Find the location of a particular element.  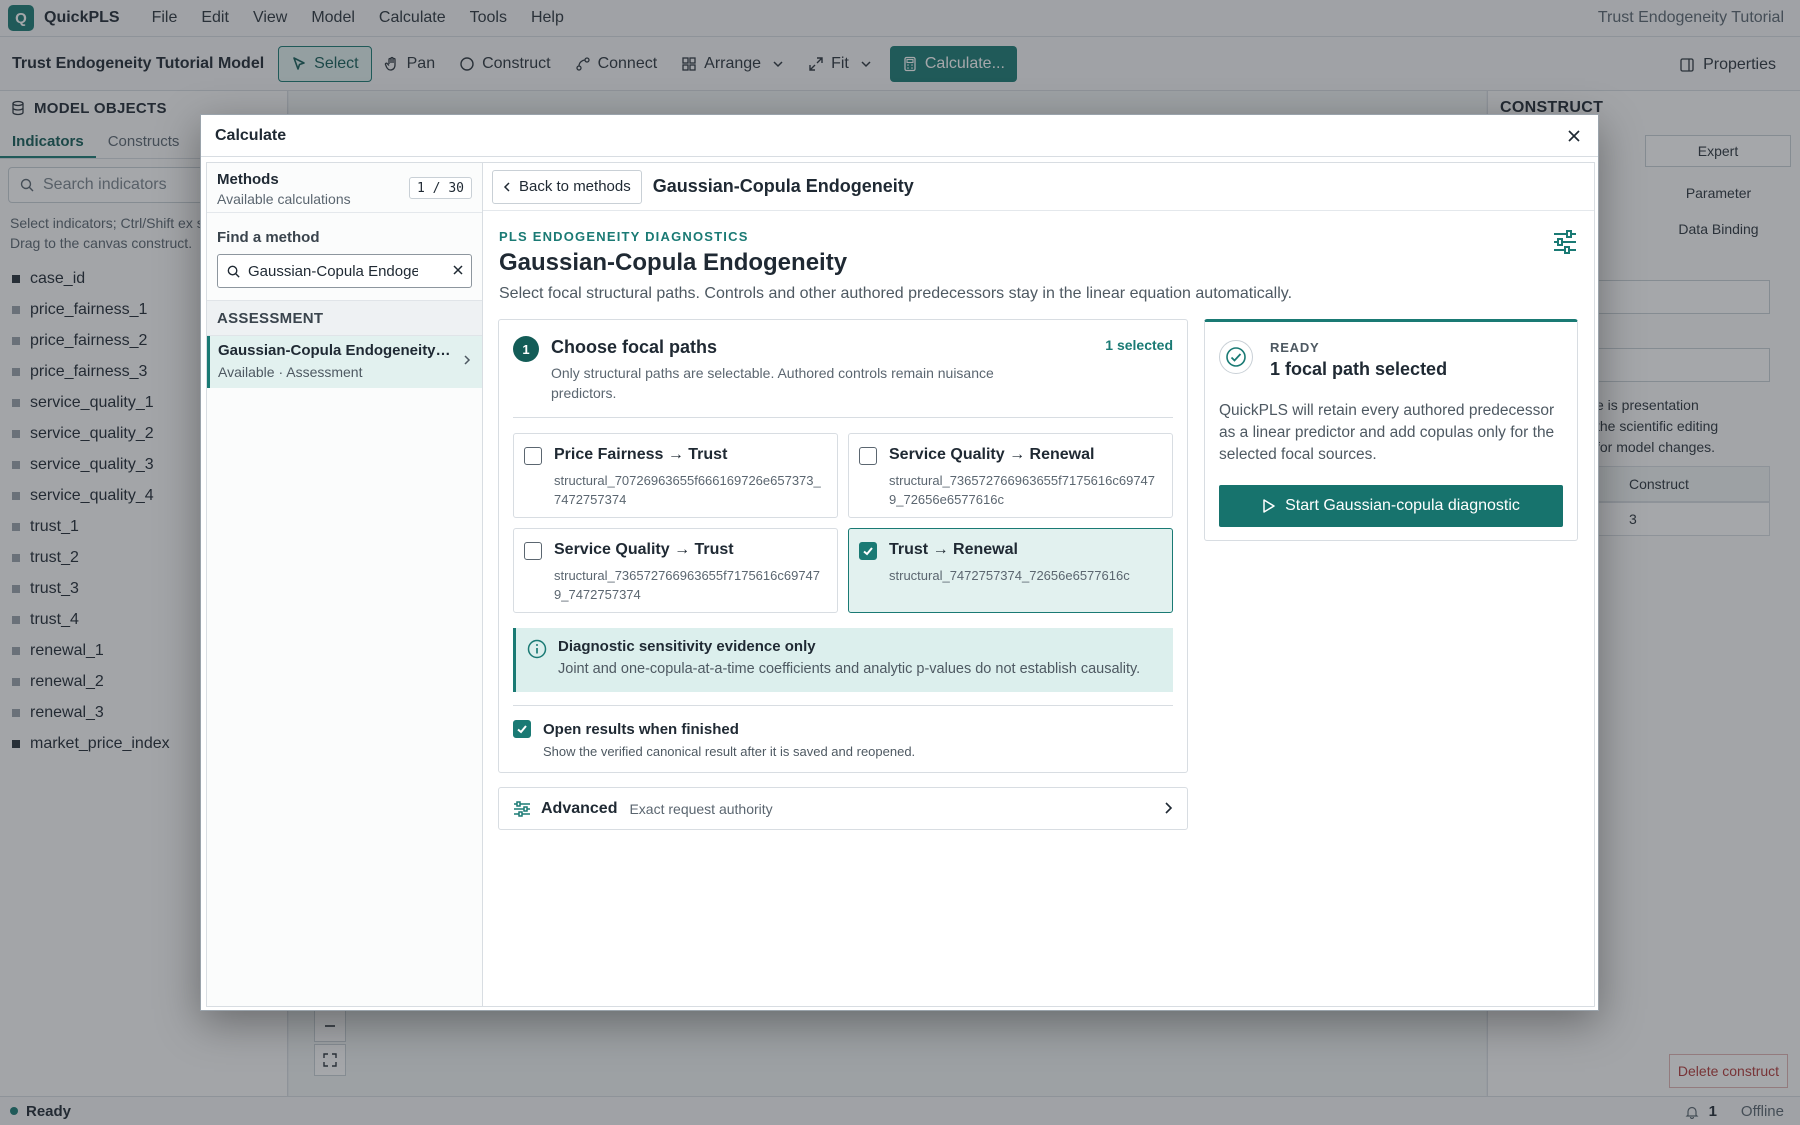

back-to-methods-button: Back to methods is located at coordinates (567, 186).